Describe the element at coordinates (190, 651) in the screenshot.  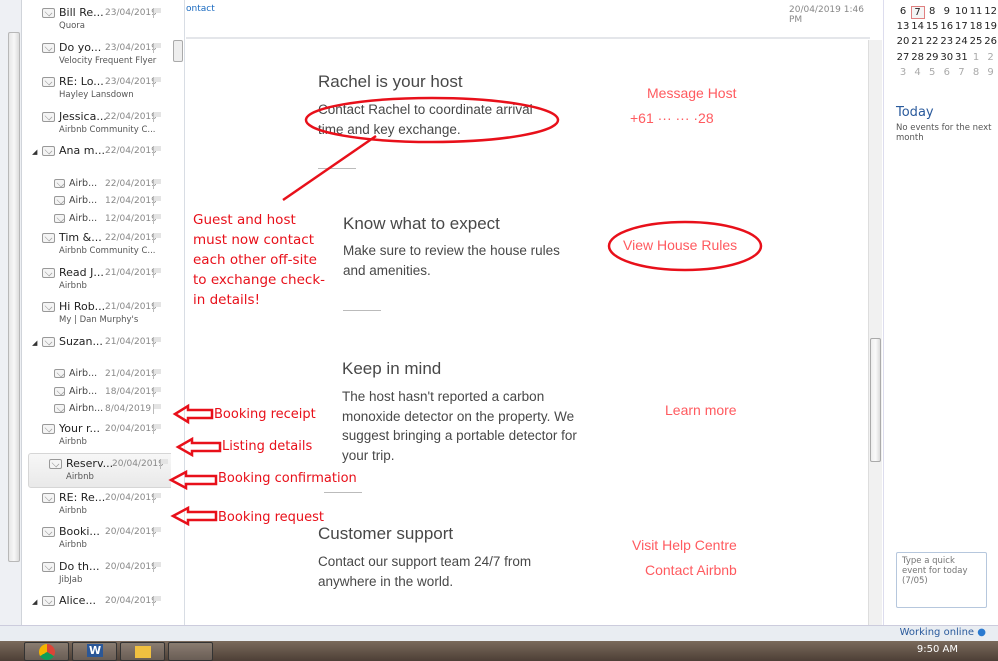
I see `taskbar-button` at that location.